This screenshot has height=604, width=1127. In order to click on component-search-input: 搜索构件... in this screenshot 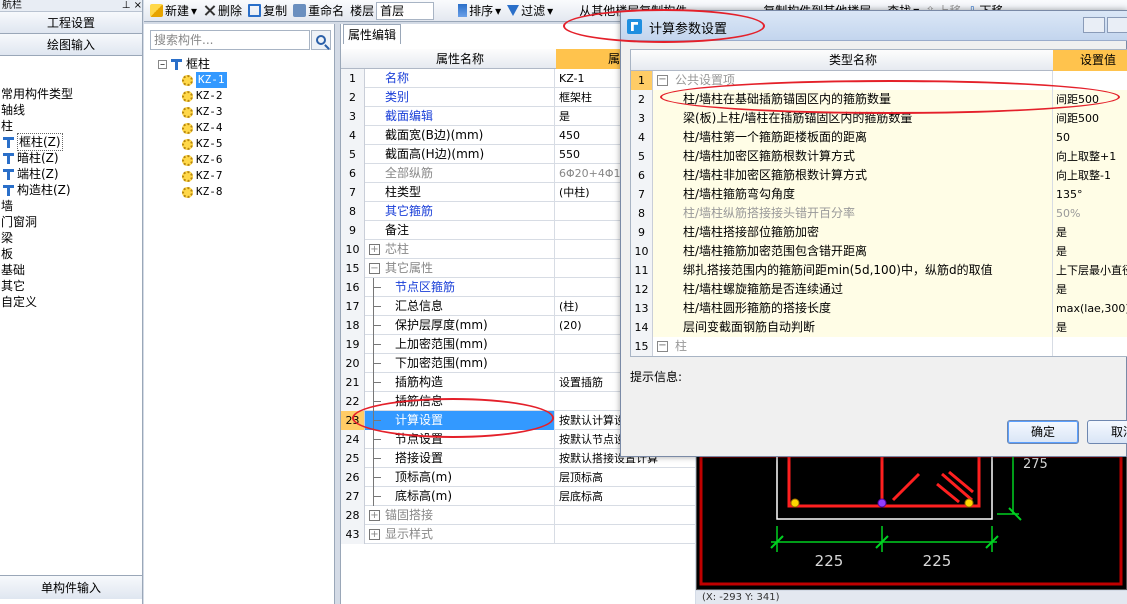, I will do `click(230, 40)`.